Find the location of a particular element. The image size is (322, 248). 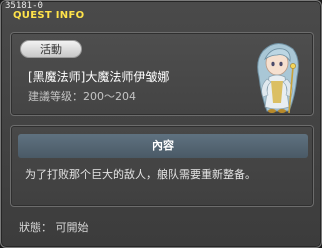

window-title: QUEST INFO is located at coordinates (49, 15).